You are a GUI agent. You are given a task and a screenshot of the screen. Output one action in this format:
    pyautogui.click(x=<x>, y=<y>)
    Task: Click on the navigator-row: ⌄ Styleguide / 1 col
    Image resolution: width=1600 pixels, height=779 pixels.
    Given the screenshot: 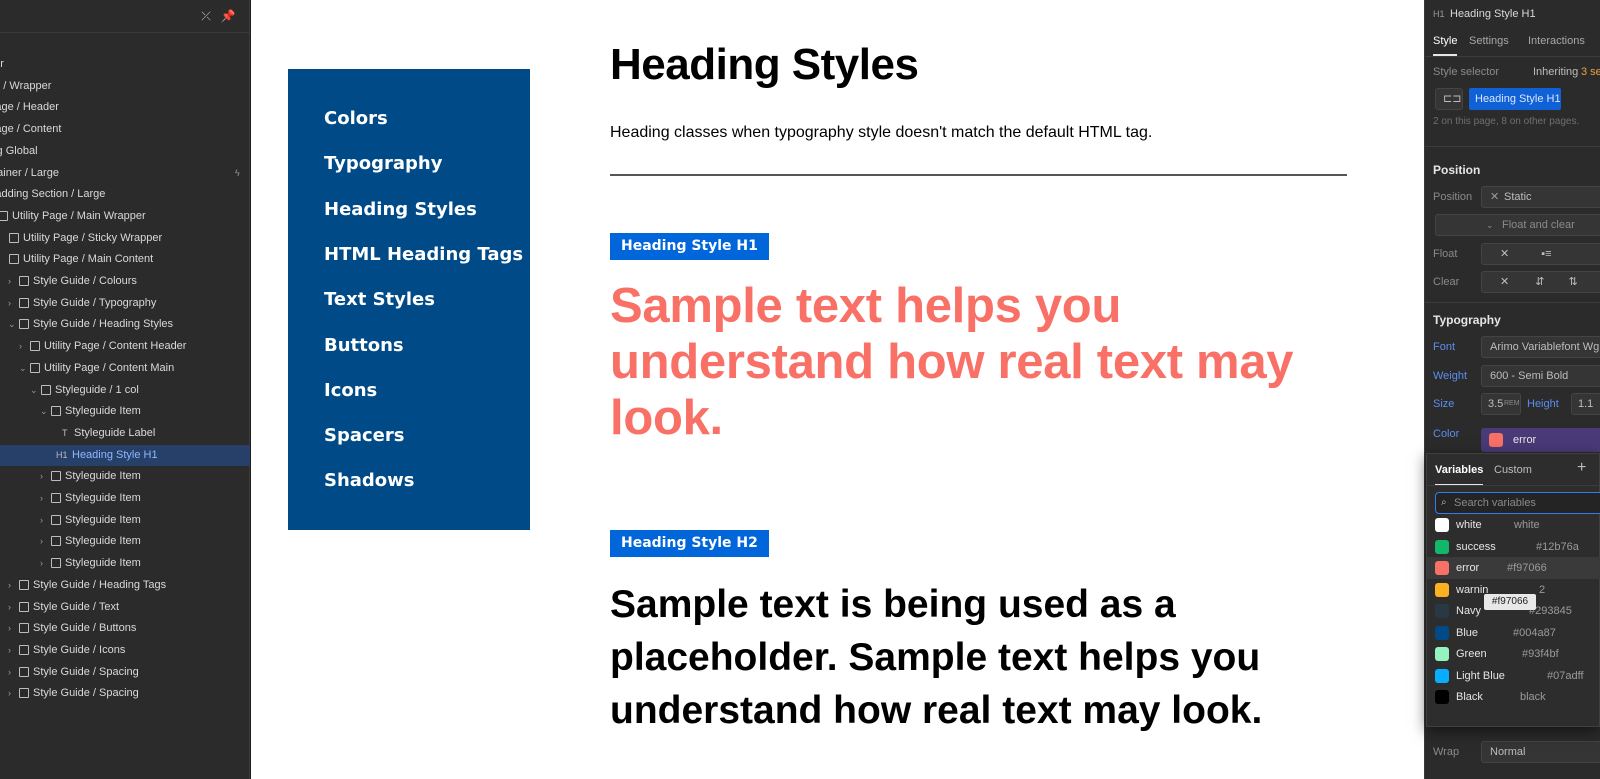 What is the action you would take?
    pyautogui.click(x=125, y=390)
    